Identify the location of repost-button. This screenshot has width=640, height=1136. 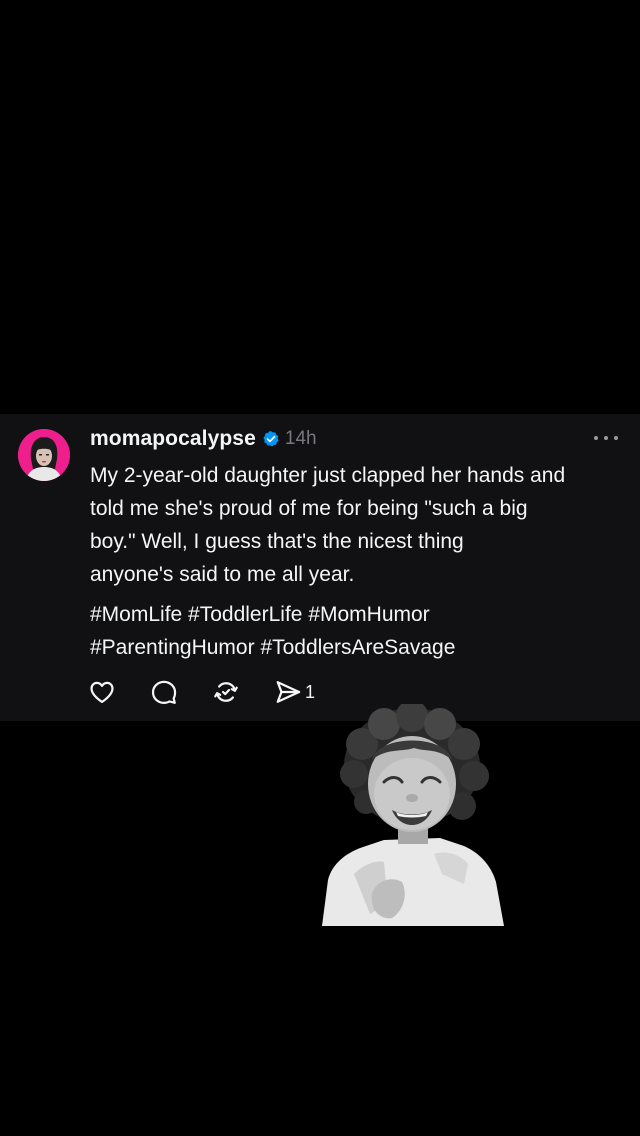
(226, 692).